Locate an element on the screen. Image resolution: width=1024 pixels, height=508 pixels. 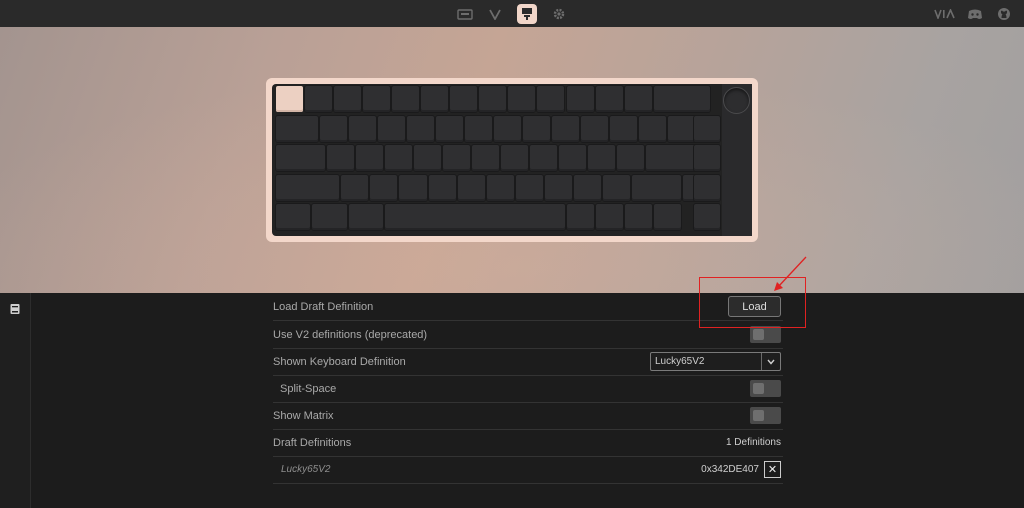
split-space-row: Split-Space is located at coordinates (528, 389).